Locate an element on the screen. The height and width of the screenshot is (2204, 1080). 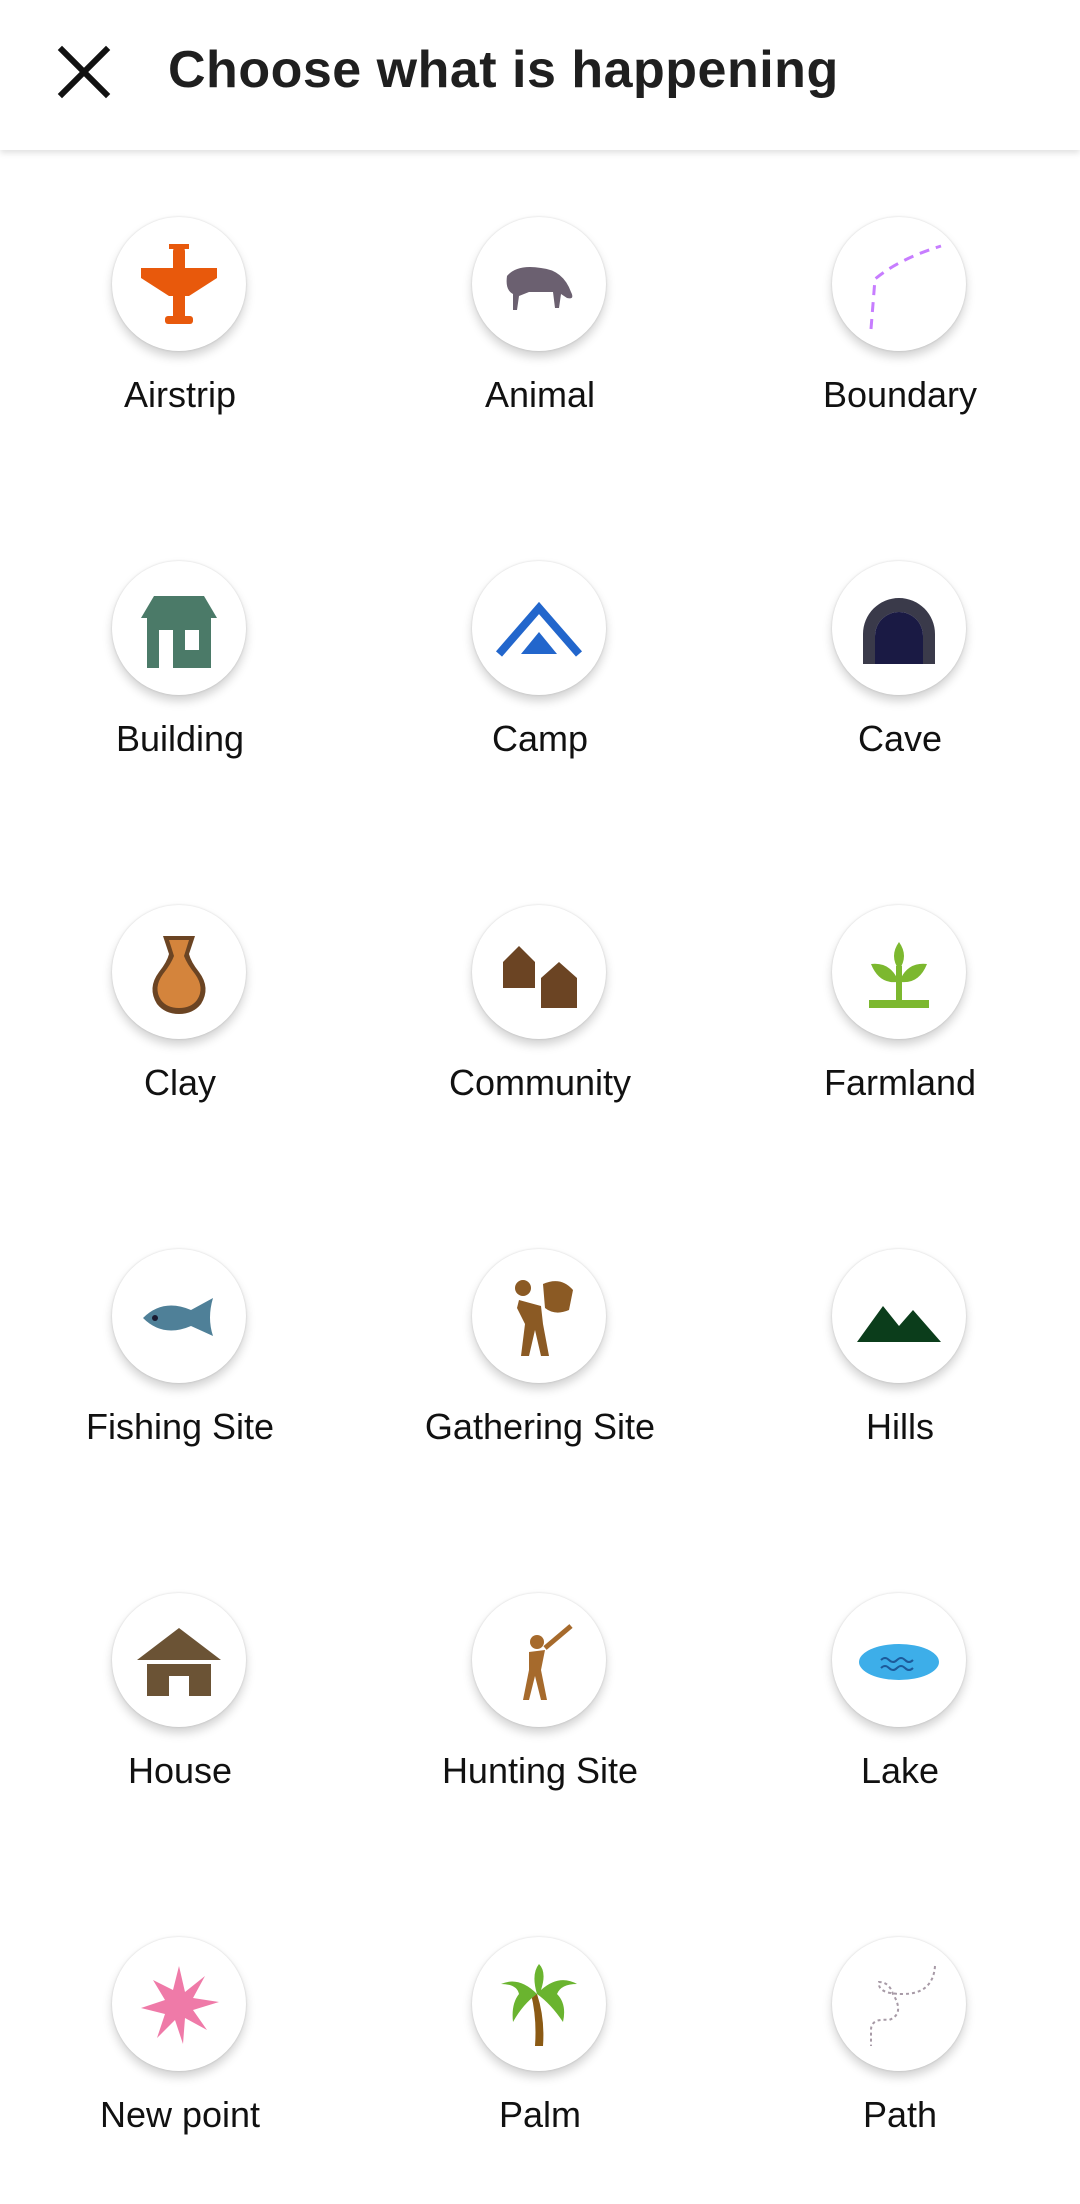
camp-icon is located at coordinates (539, 629).